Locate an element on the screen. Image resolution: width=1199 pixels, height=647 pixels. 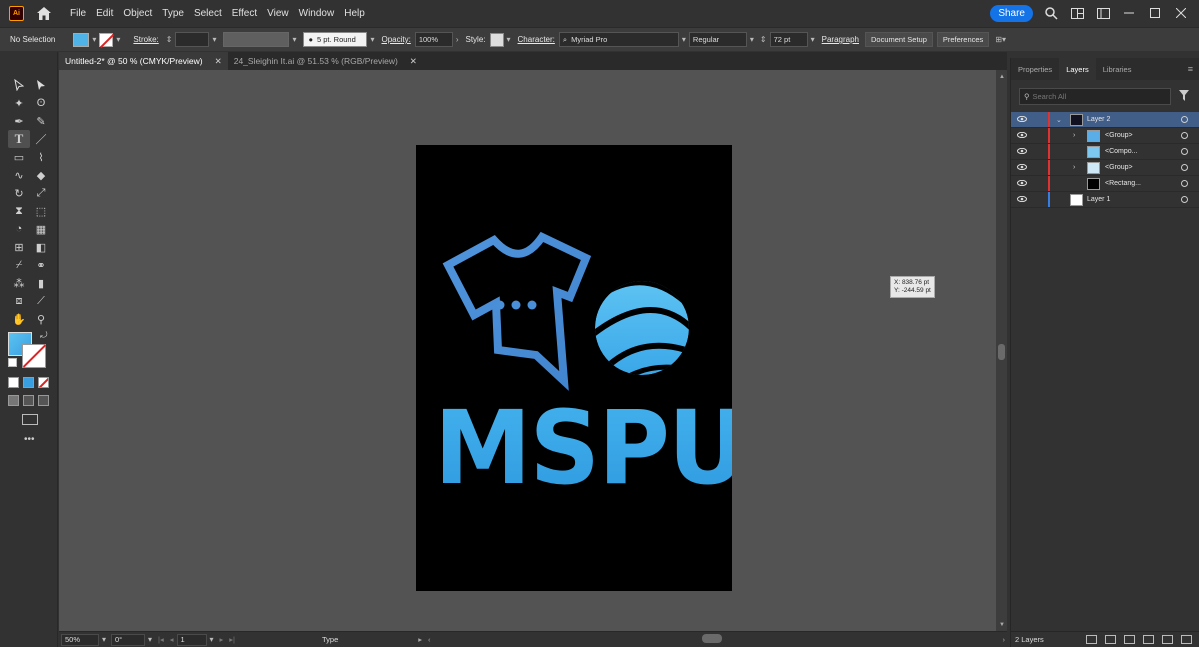
workspace-switcher-icon is located at coordinates (1103, 13).